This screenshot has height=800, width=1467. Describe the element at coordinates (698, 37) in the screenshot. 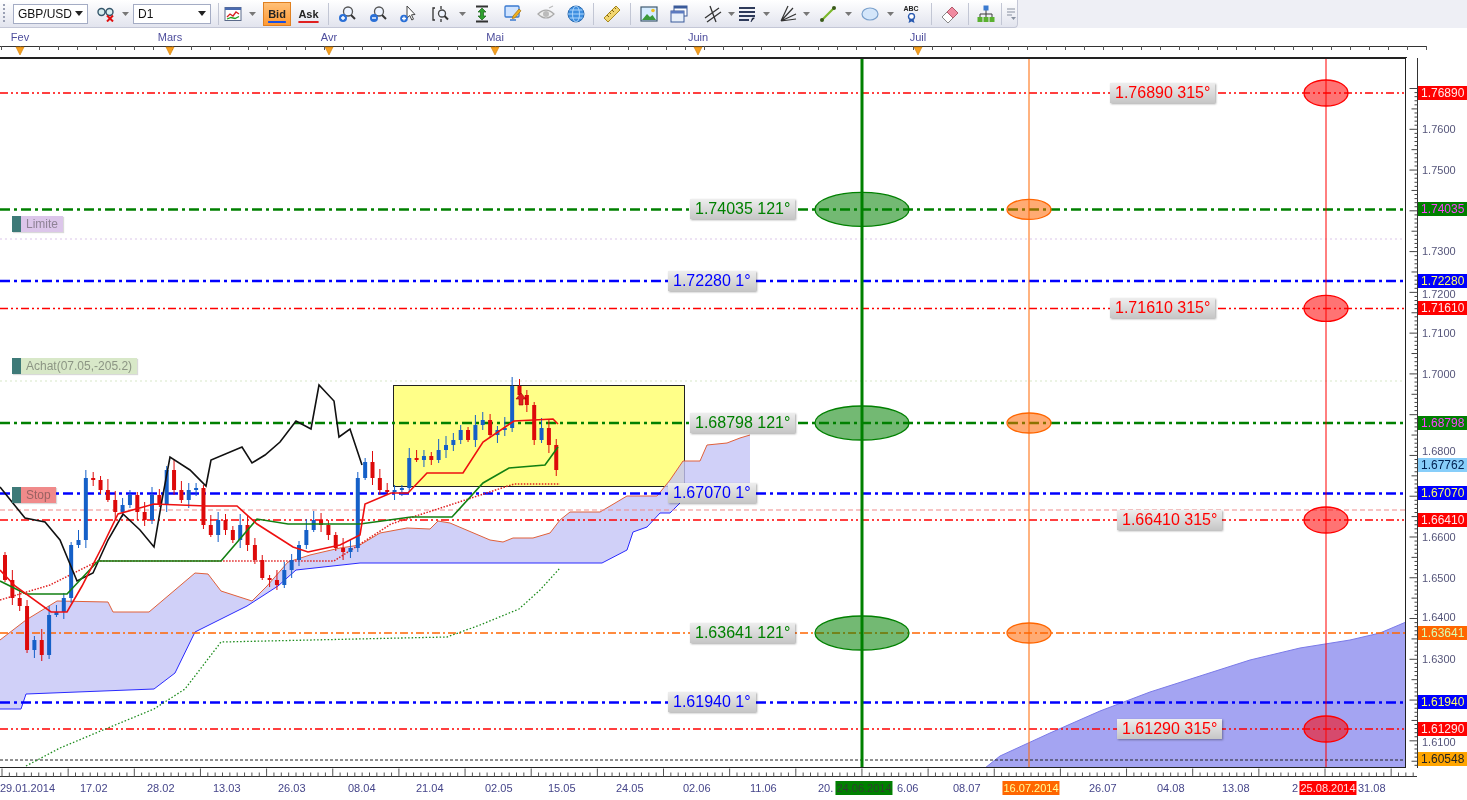

I see `month-label: Juin` at that location.